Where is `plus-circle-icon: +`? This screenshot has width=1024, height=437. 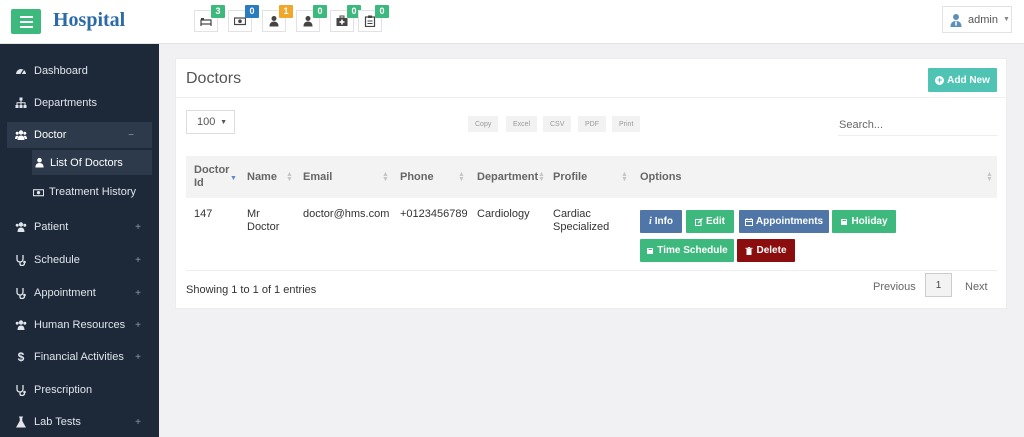
plus-circle-icon: + is located at coordinates (940, 79).